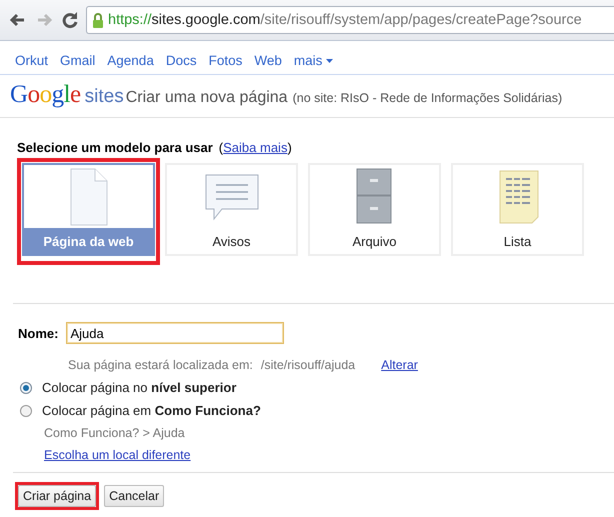 The width and height of the screenshot is (614, 517). Describe the element at coordinates (345, 20) in the screenshot. I see `url-text: https://sites.google.com/site/risouff/system/app/pages/createPage?source` at that location.